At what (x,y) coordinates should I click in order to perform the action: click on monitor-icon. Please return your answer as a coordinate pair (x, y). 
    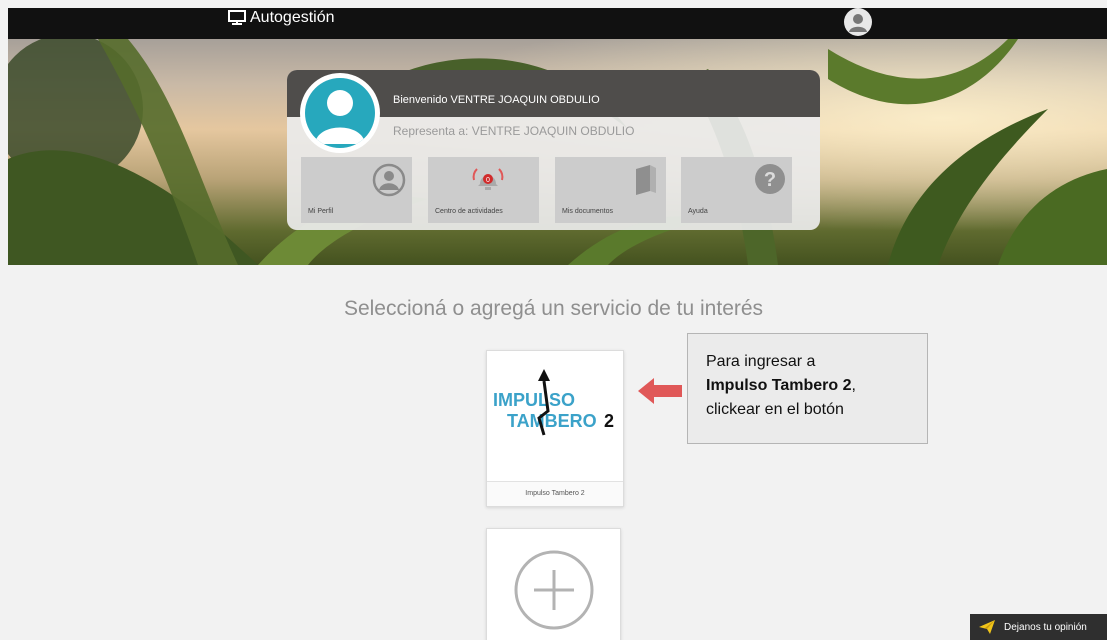
    Looking at the image, I should click on (237, 17).